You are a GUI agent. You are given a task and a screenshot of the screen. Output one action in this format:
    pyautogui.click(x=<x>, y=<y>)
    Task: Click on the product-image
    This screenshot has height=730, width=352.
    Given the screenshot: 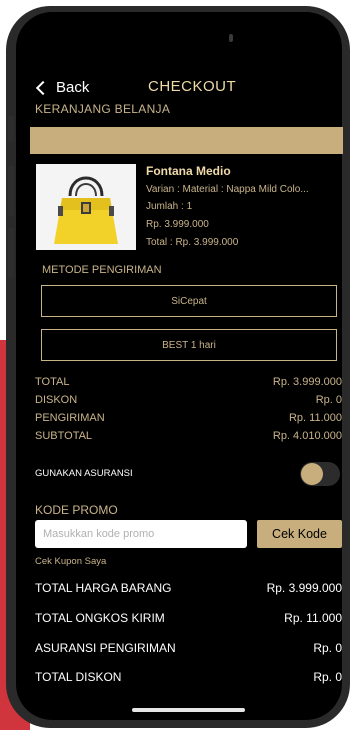 What is the action you would take?
    pyautogui.click(x=86, y=207)
    